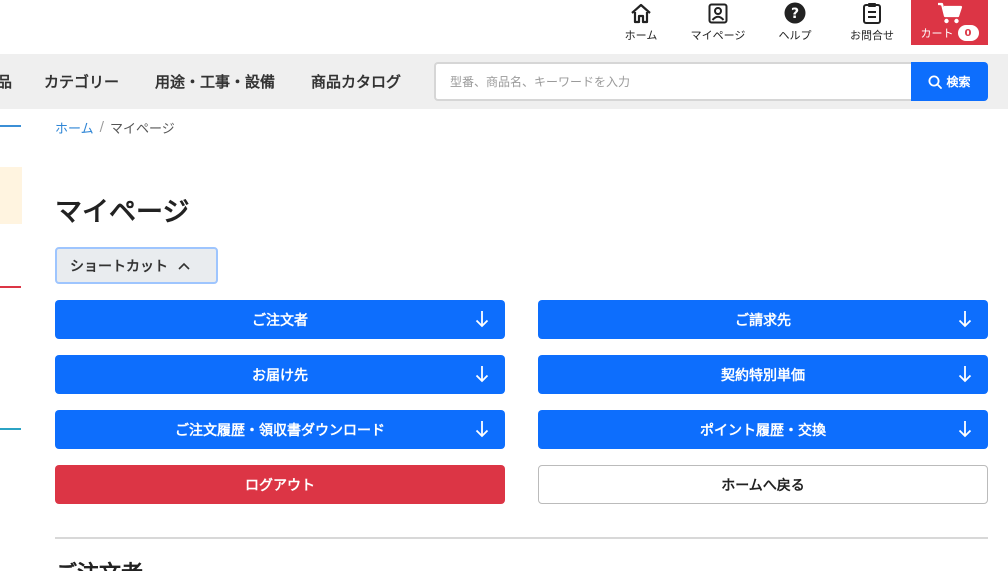 This screenshot has height=571, width=1008. I want to click on billing-address-button-label: ご請求先, so click(763, 320).